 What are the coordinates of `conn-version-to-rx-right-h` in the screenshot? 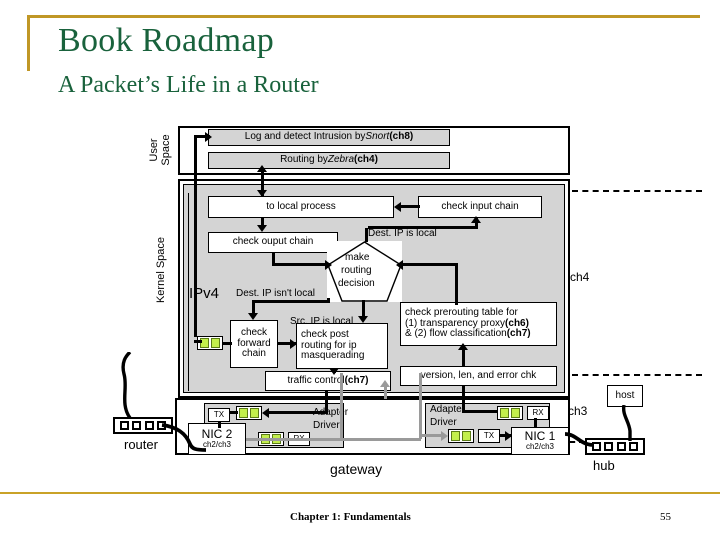 It's located at (480, 411).